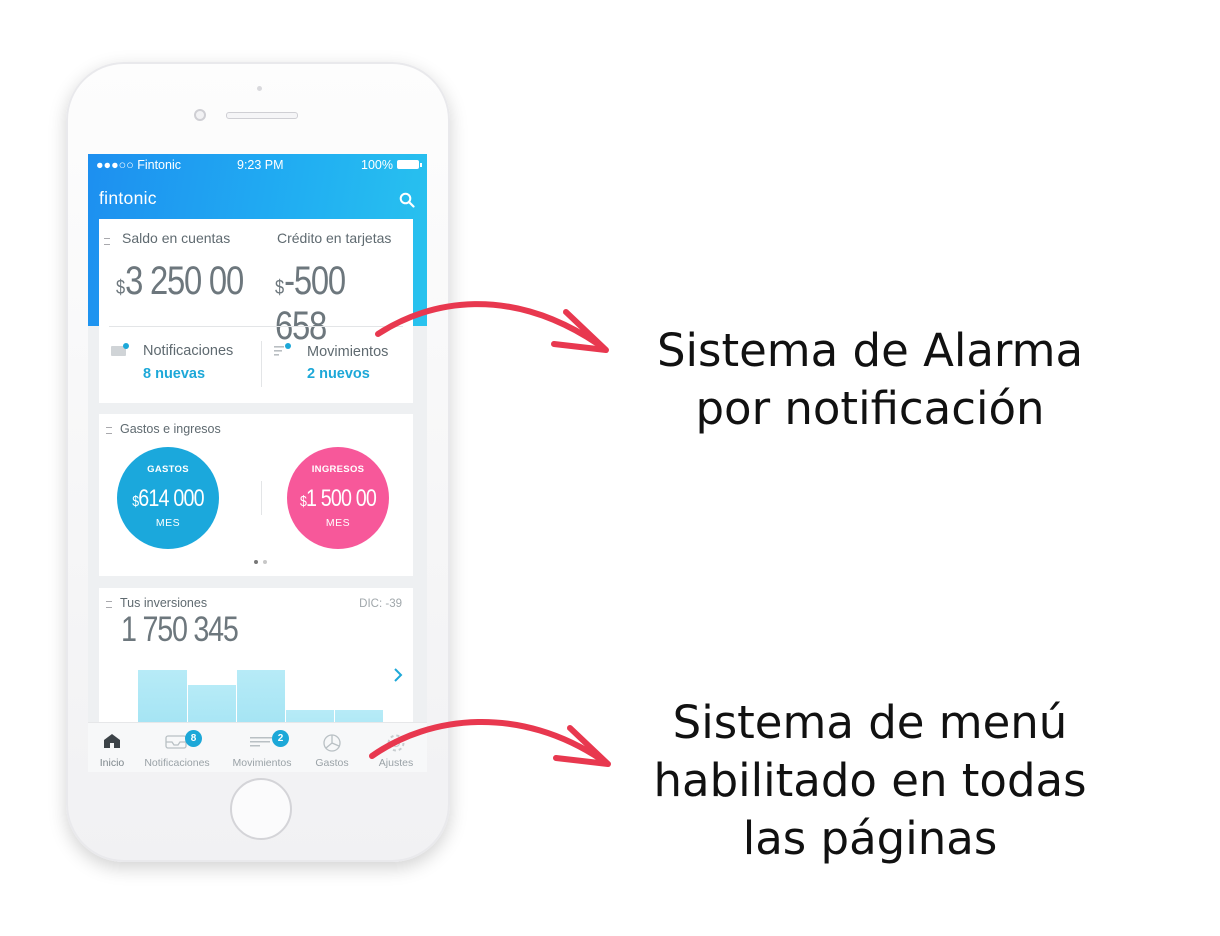 Image resolution: width=1220 pixels, height=936 pixels. I want to click on alarm-callout-line: por notificación, so click(870, 408).